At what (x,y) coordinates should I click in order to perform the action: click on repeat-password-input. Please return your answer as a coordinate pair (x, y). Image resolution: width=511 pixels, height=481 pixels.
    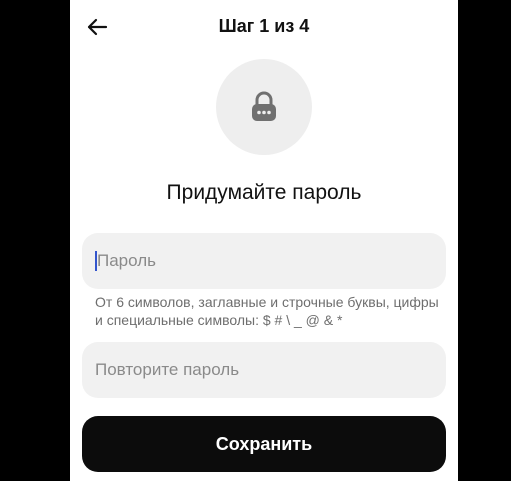
    Looking at the image, I should click on (264, 370).